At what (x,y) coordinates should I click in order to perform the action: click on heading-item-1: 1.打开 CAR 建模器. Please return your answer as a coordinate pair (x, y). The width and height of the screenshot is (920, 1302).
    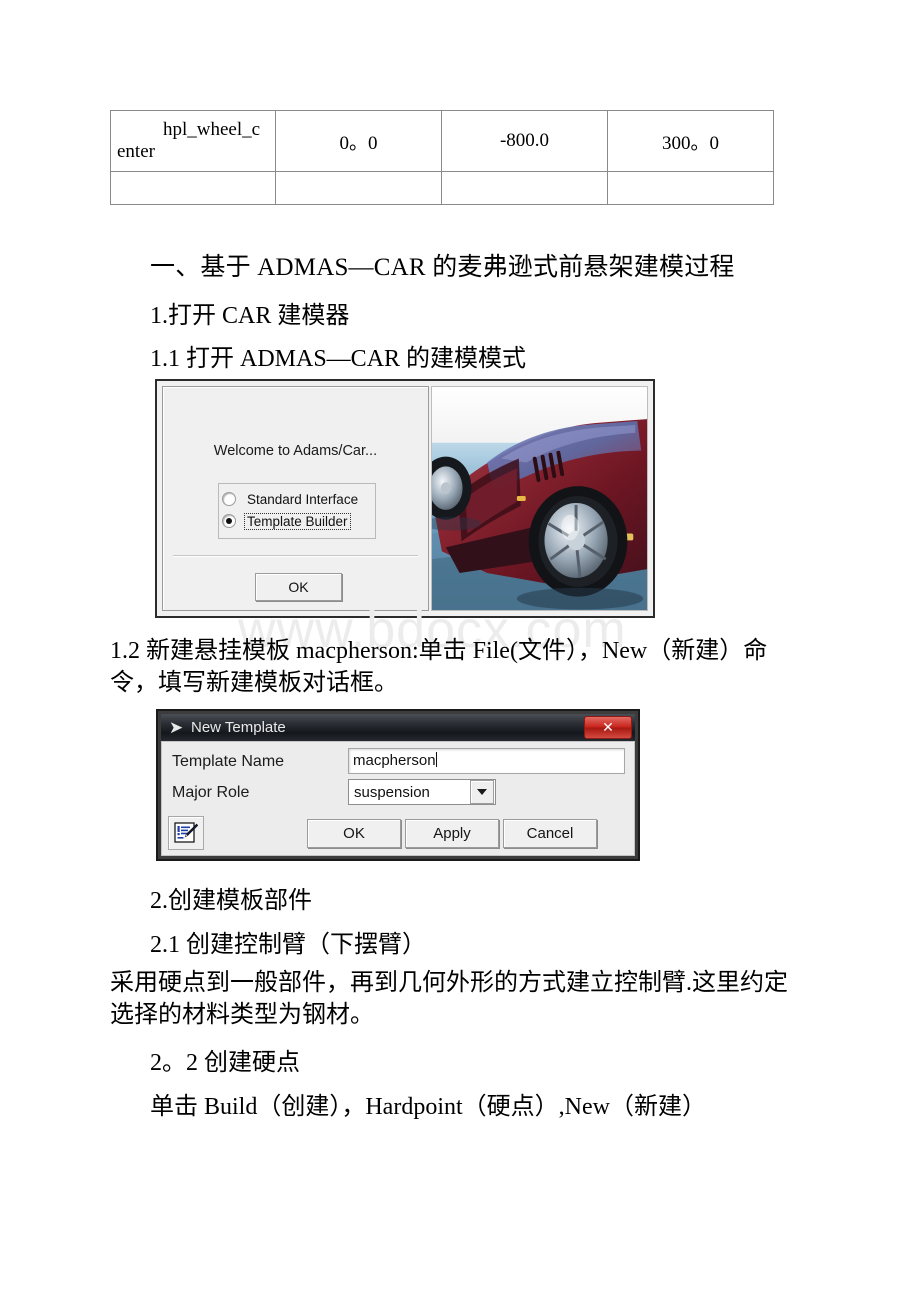
    Looking at the image, I should click on (250, 316).